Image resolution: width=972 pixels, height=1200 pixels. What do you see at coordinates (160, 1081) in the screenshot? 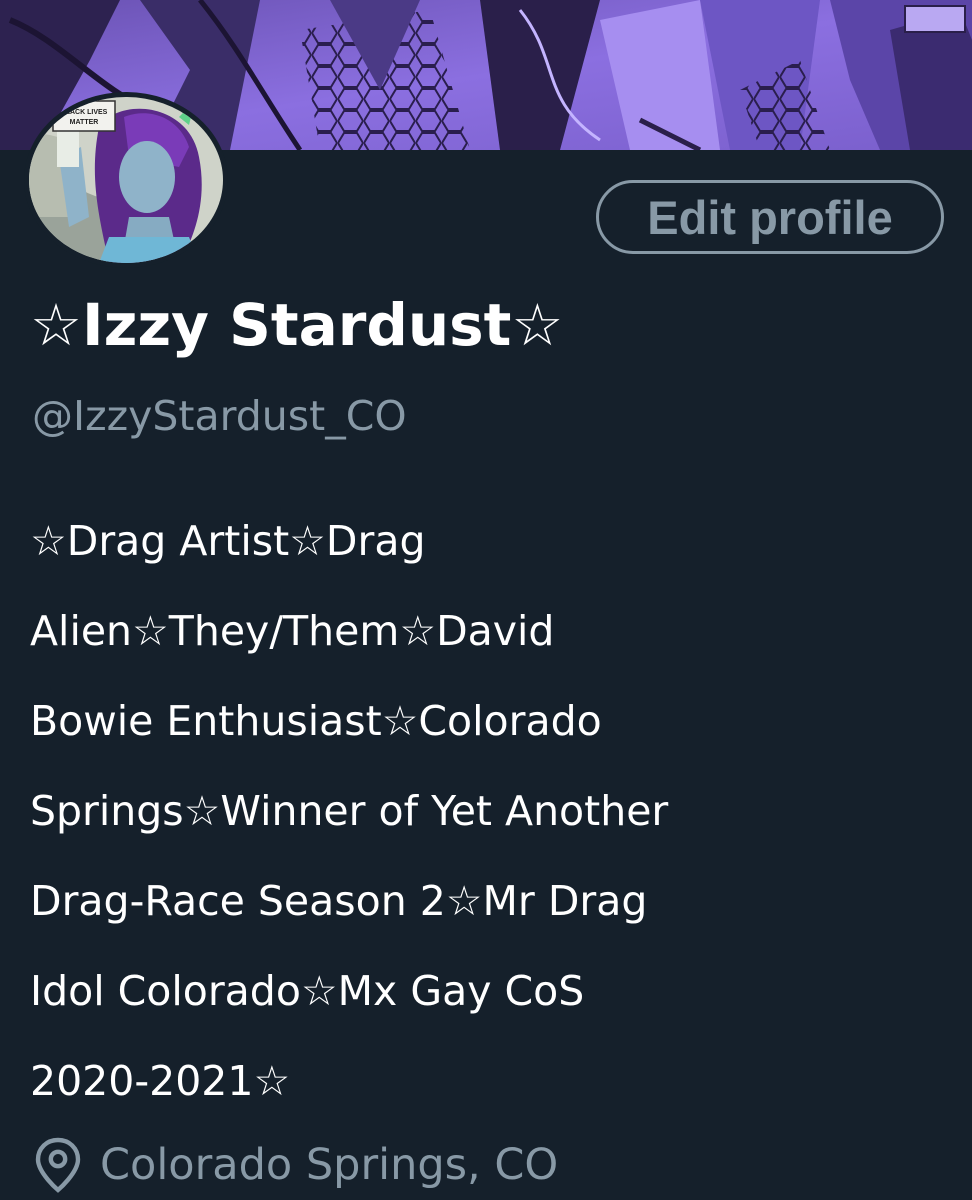
I see `bio-line: 2020-2021☆` at bounding box center [160, 1081].